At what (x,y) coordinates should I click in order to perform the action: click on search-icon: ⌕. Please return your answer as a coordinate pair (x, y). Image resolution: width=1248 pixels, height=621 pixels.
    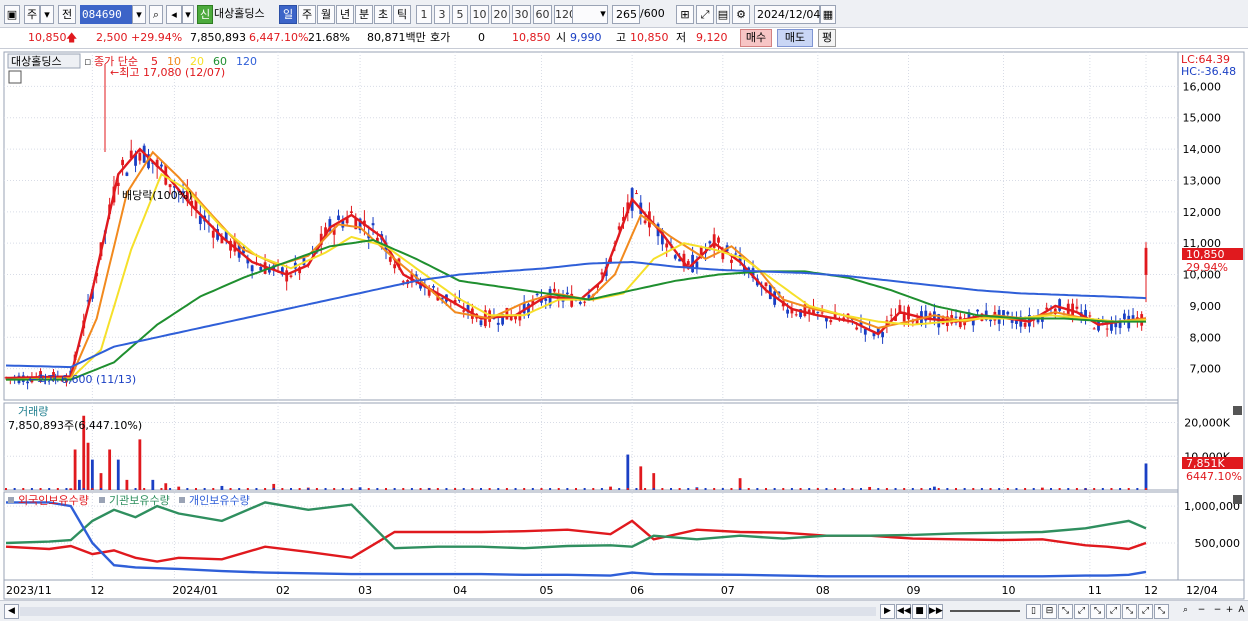
    Looking at the image, I should click on (156, 14).